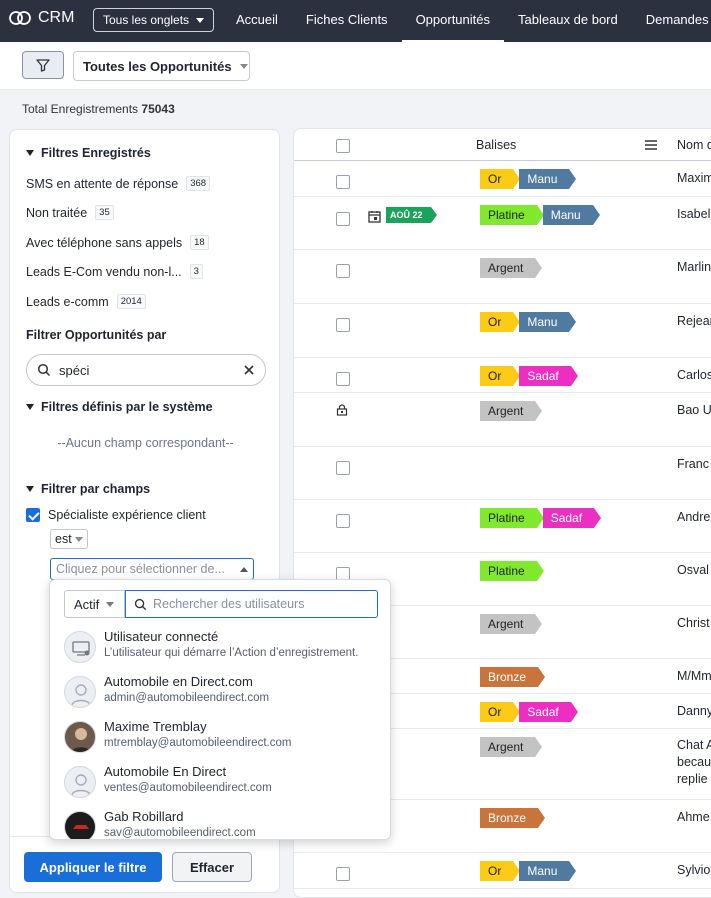 This screenshot has height=898, width=711. Describe the element at coordinates (693, 623) in the screenshot. I see `row-name: Christ` at that location.